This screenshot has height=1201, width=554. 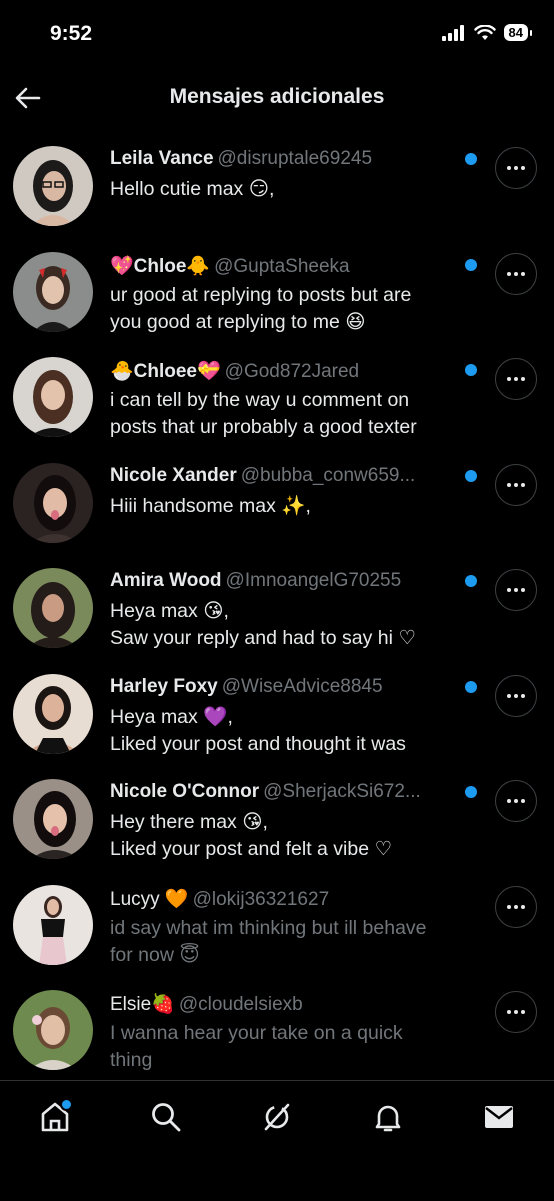 What do you see at coordinates (251, 849) in the screenshot?
I see `message-line: Liked your post and felt a vibe ♡` at bounding box center [251, 849].